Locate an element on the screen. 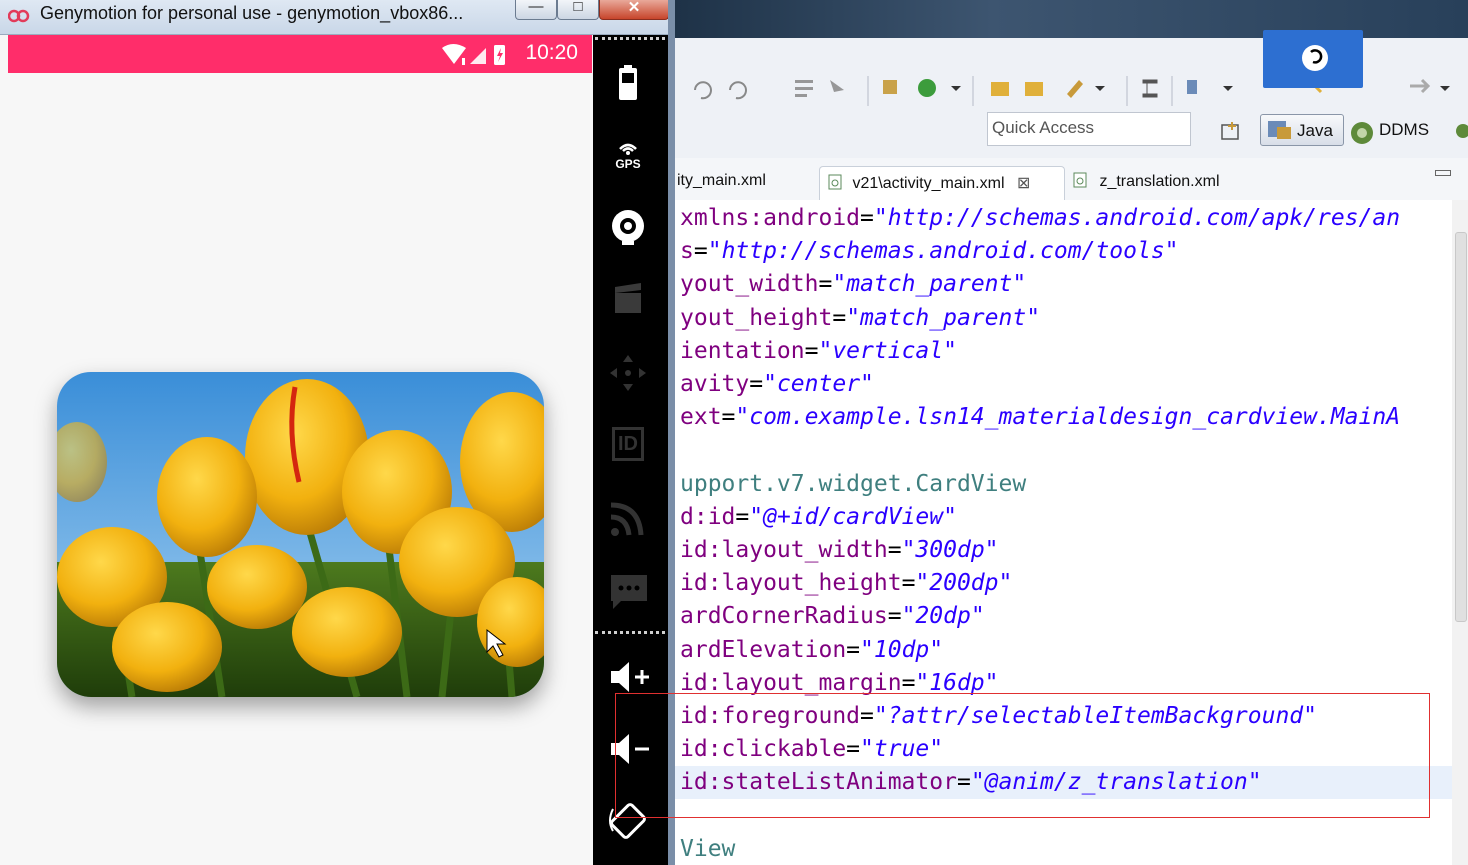 The image size is (1468, 865). ime-badge is located at coordinates (1313, 59).